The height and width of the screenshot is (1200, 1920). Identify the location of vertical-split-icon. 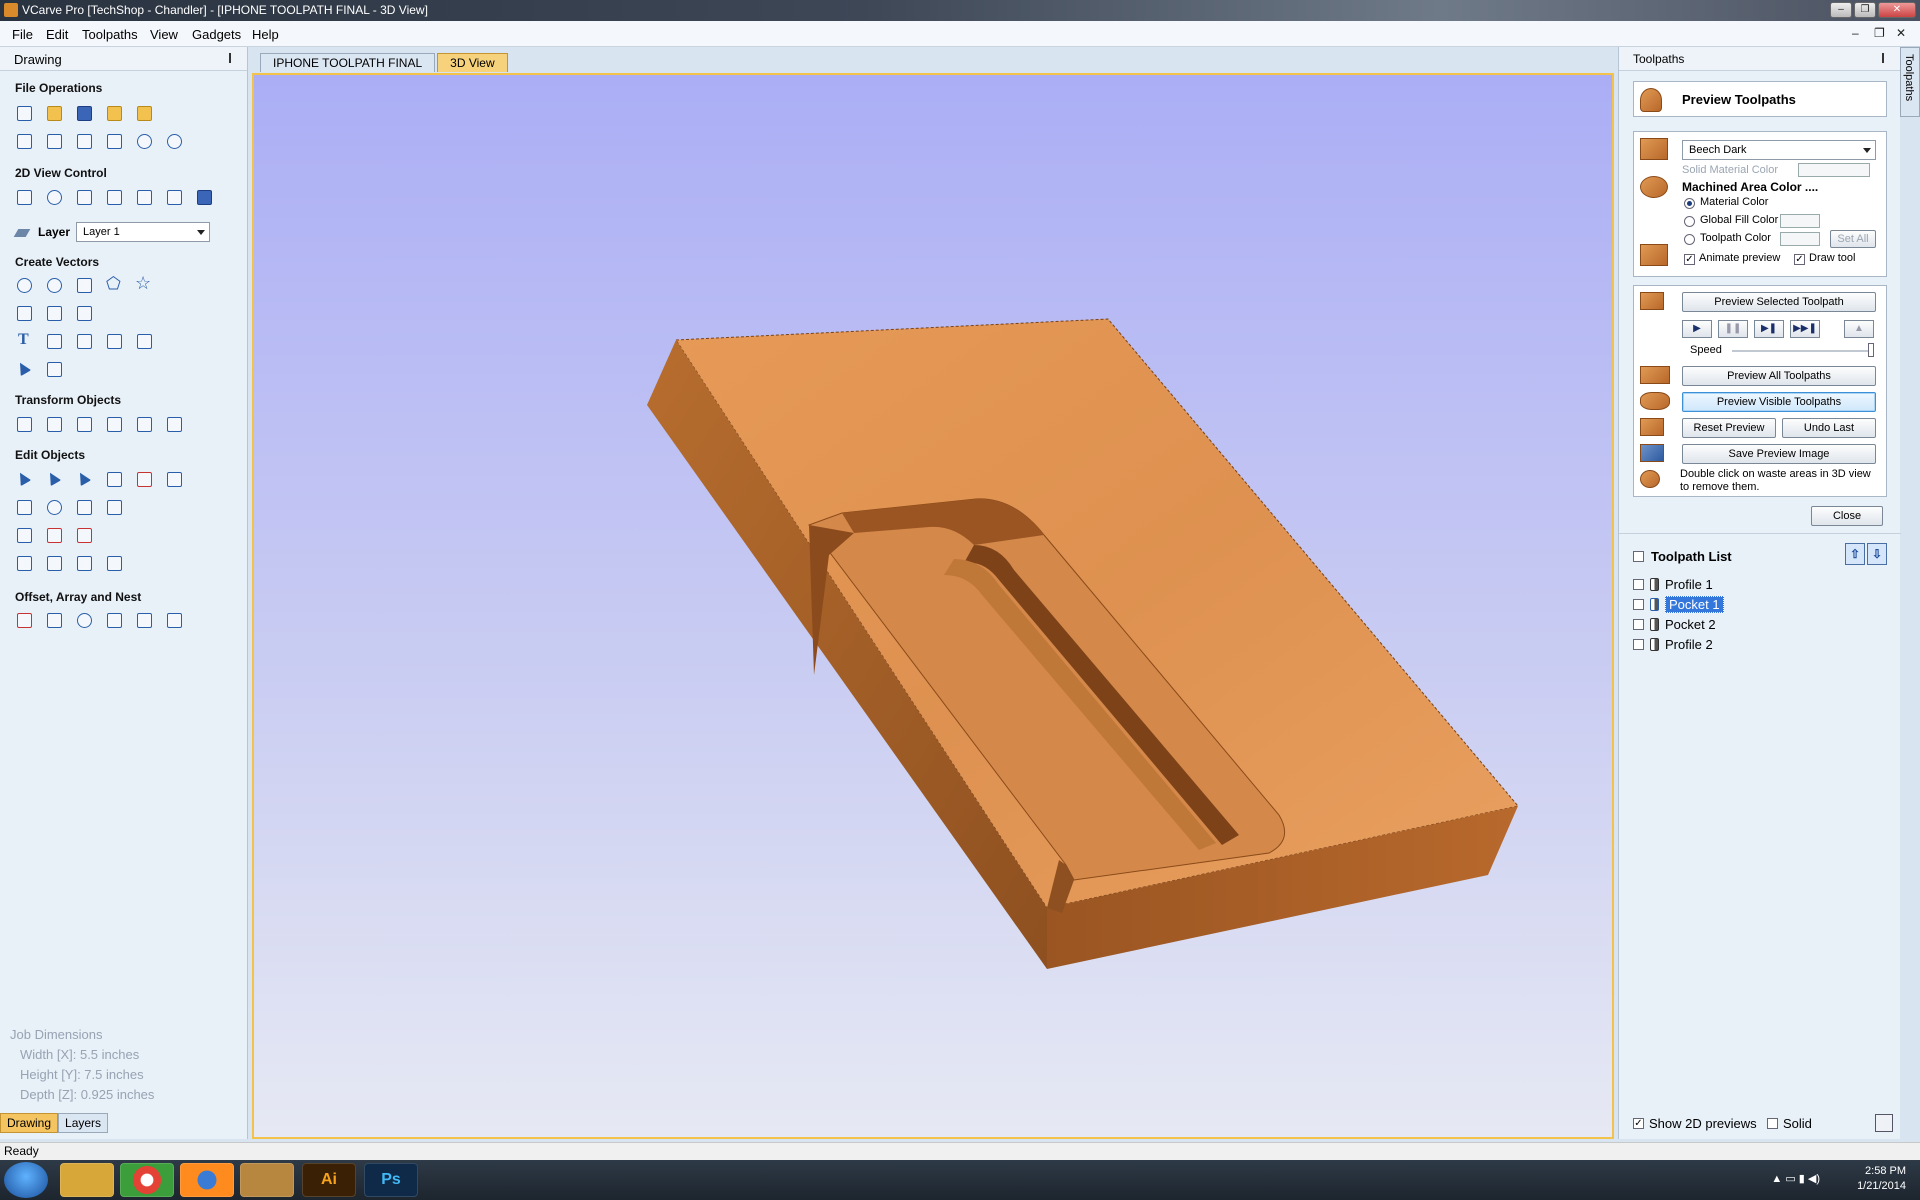
(144, 197).